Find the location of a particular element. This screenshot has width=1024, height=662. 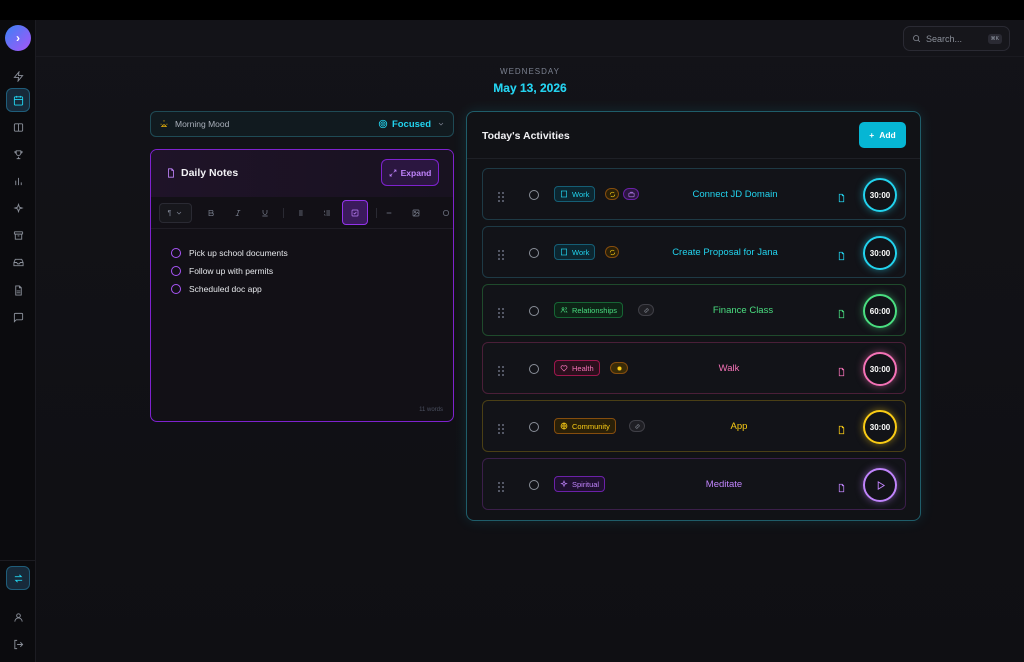

play-button is located at coordinates (880, 485).